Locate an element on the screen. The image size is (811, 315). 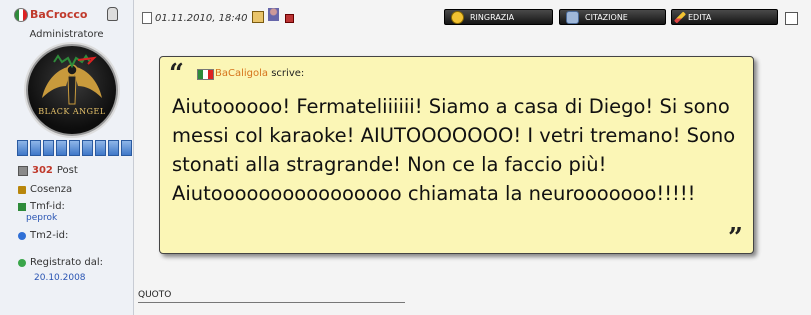
tmf-value: peprok is located at coordinates (41, 218).